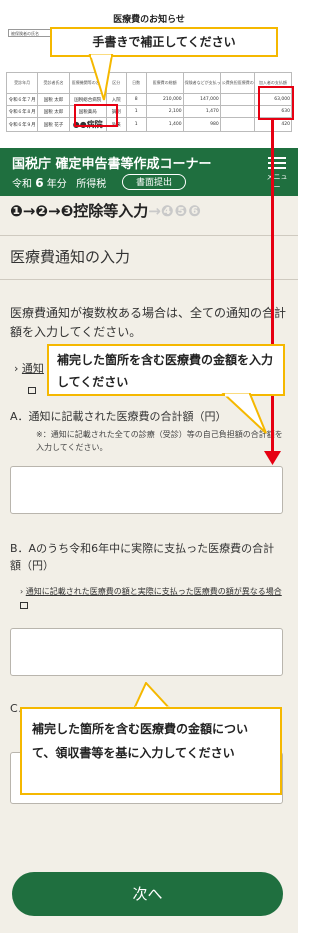  I want to click on year-suffix: 年分, so click(56, 184).